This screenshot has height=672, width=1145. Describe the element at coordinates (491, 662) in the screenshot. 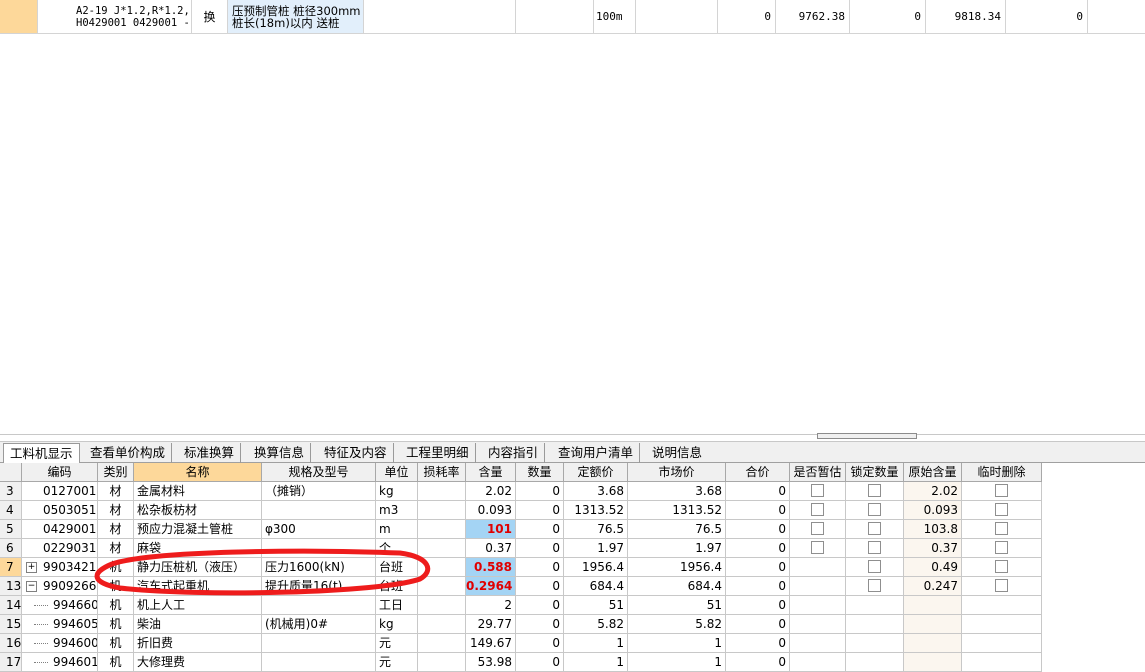

I see `cell-qty: 53.98` at that location.